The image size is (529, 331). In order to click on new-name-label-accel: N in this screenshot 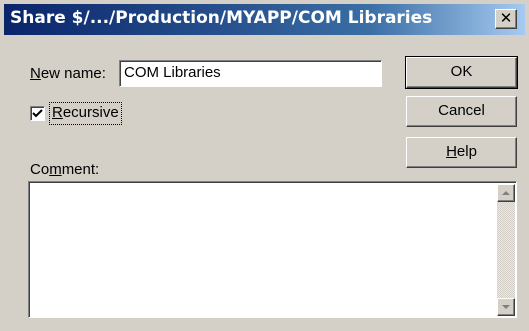, I will do `click(35, 73)`.